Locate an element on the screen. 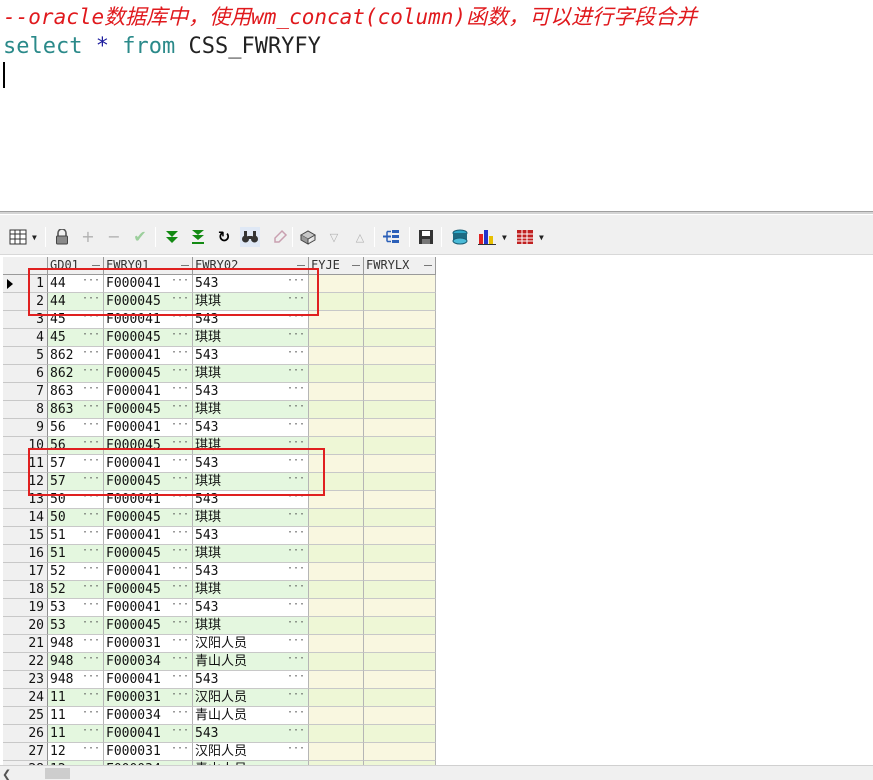  cell-gd01: 45 ··· is located at coordinates (76, 320).